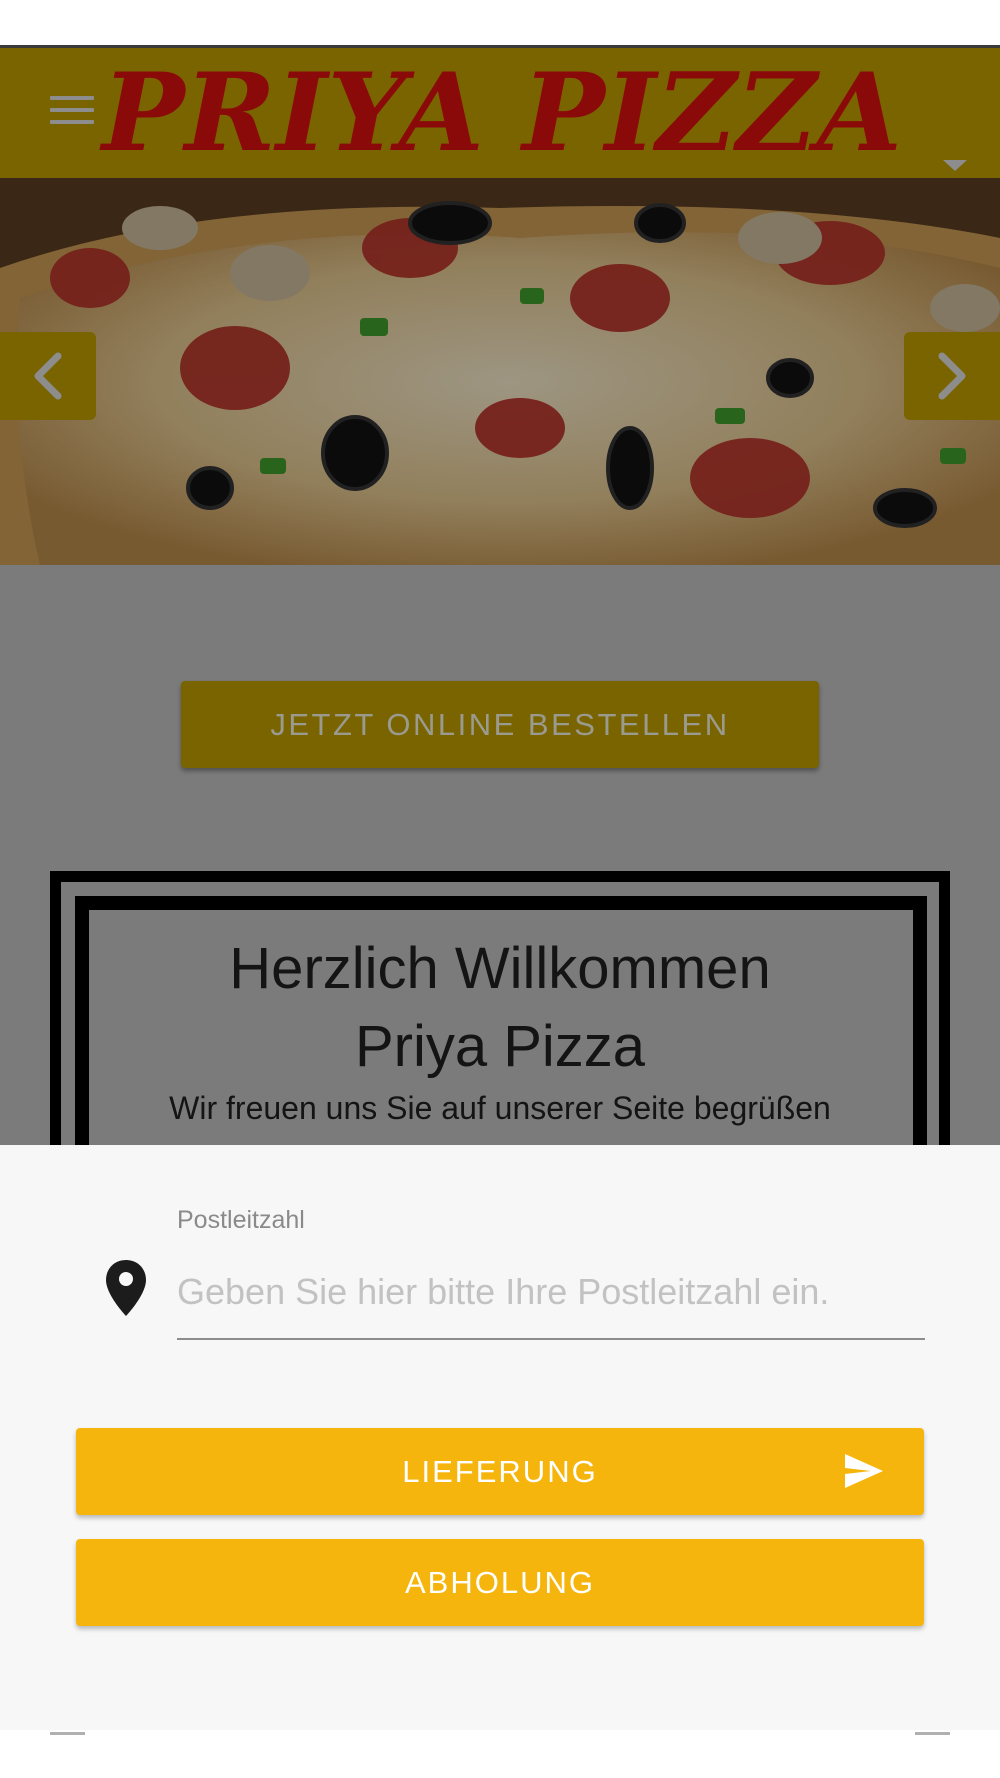 This screenshot has width=1000, height=1778. I want to click on postcode-input, so click(551, 1292).